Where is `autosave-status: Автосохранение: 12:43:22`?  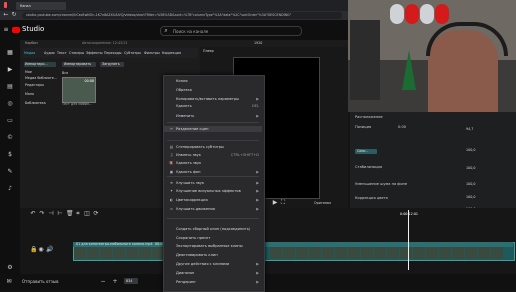 autosave-status: Автосохранение: 12:43:22 is located at coordinates (105, 43).